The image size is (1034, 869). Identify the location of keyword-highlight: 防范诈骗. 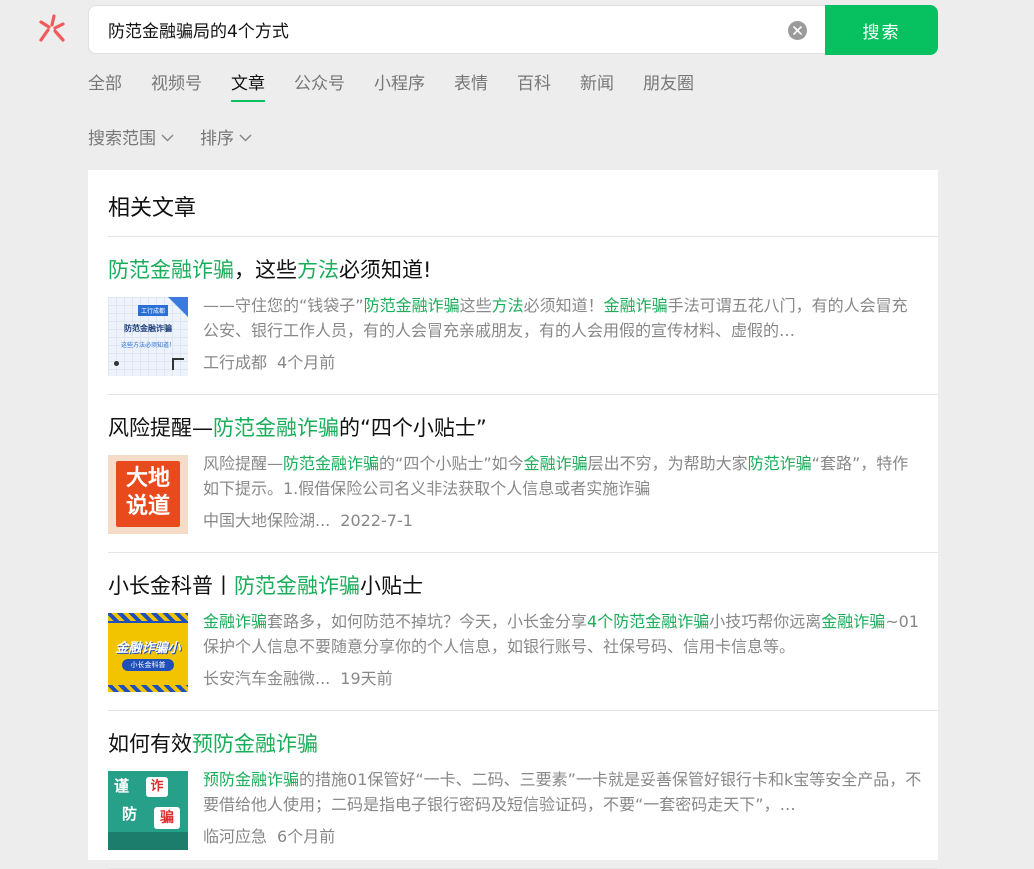
(779, 463).